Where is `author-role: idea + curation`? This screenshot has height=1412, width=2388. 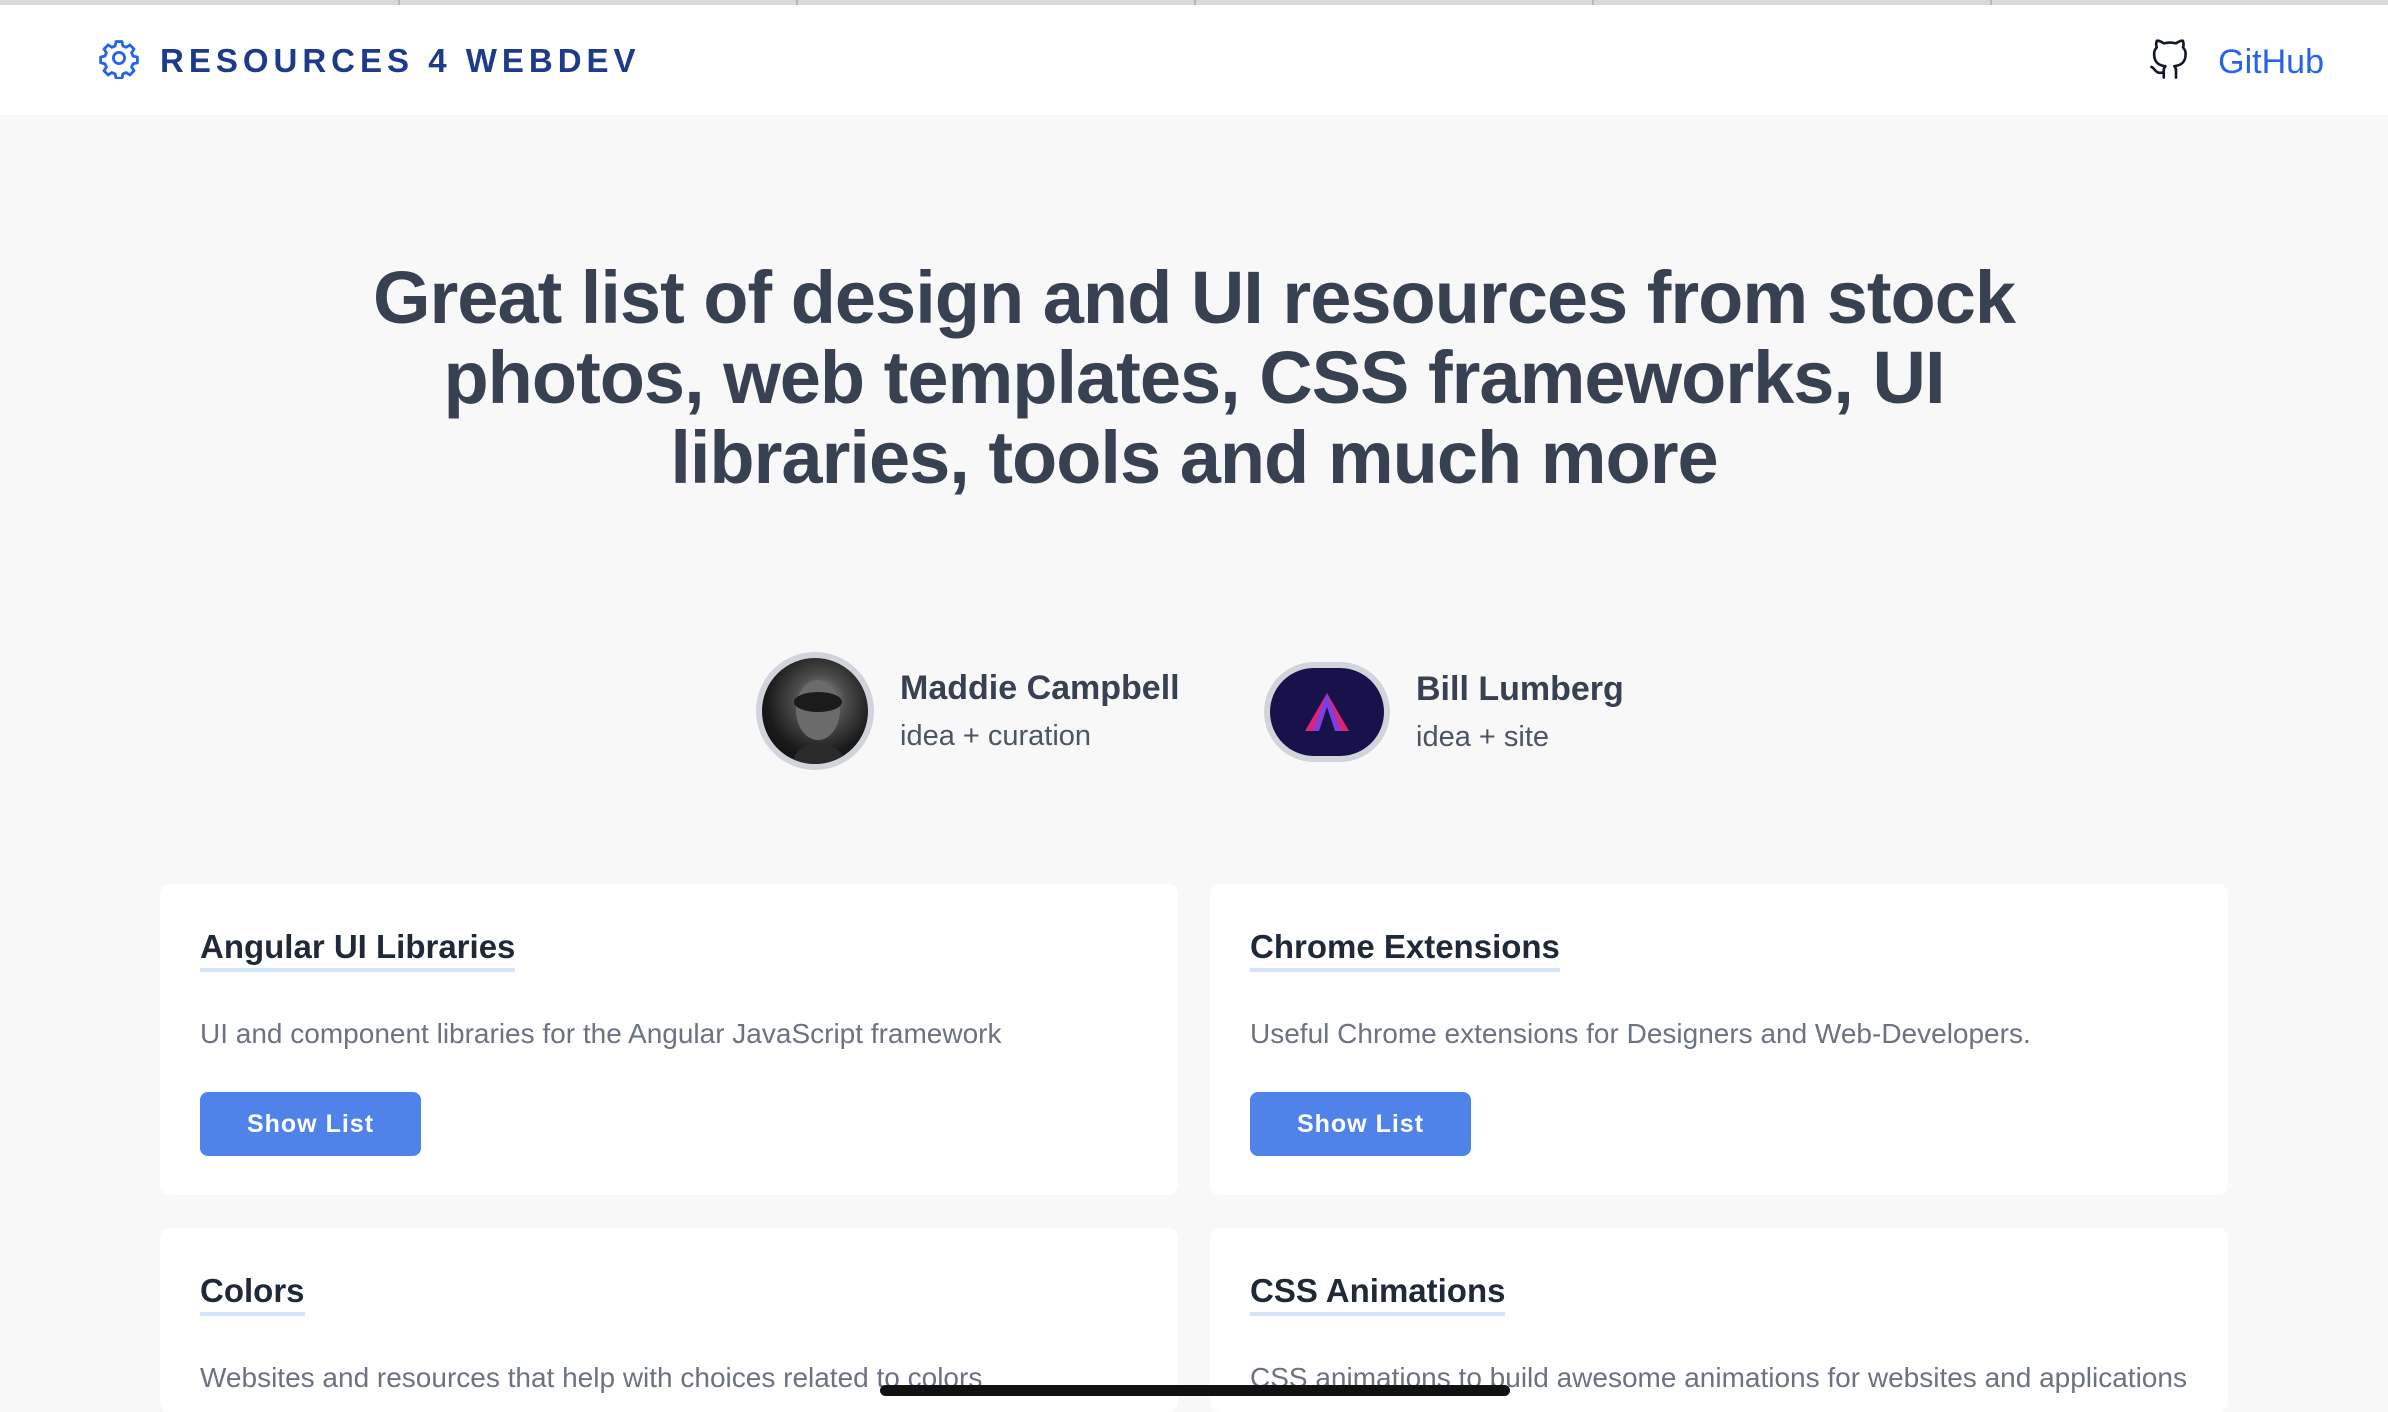
author-role: idea + curation is located at coordinates (996, 736).